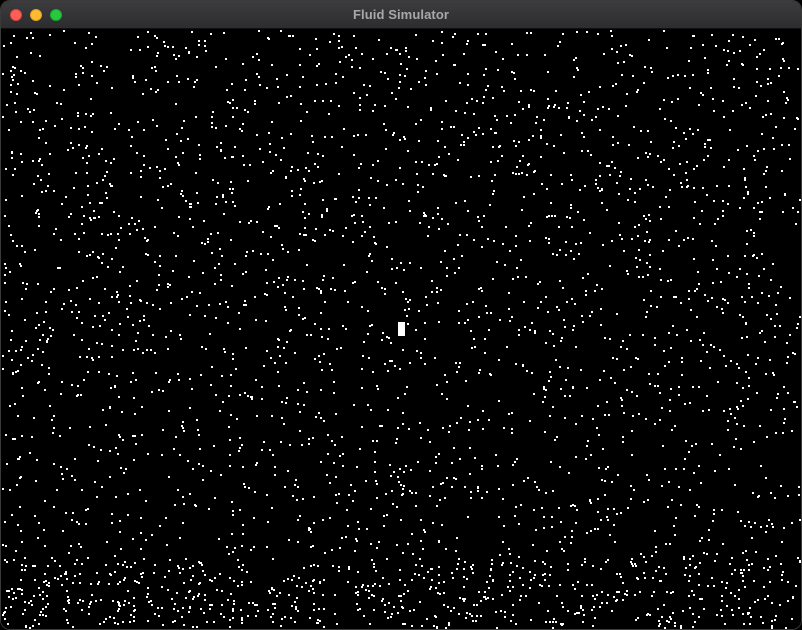 The width and height of the screenshot is (802, 630). What do you see at coordinates (401, 15) in the screenshot?
I see `title-bar: Fluid Simulator` at bounding box center [401, 15].